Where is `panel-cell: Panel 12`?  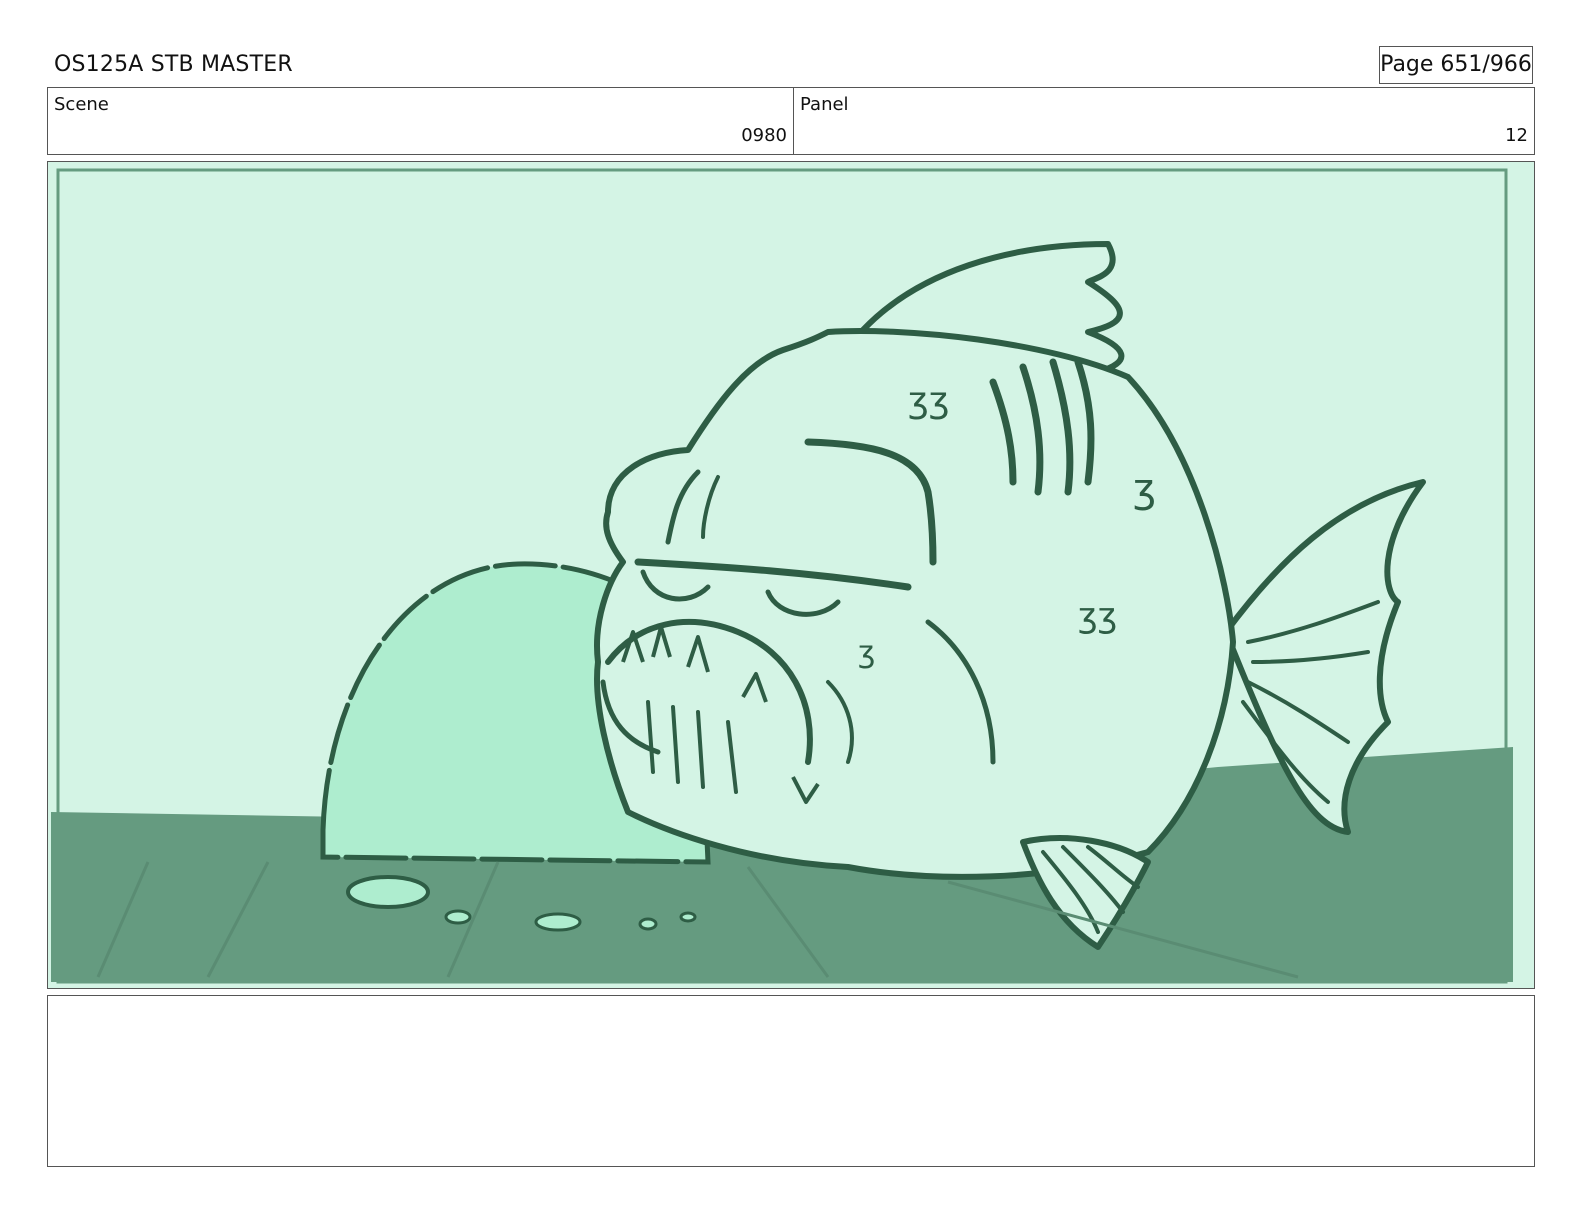
panel-cell: Panel 12 is located at coordinates (1164, 121).